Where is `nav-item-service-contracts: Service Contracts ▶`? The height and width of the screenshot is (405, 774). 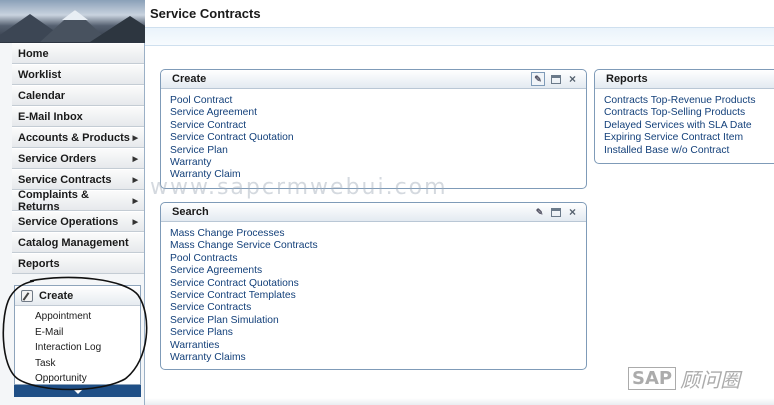 nav-item-service-contracts: Service Contracts ▶ is located at coordinates (78, 179).